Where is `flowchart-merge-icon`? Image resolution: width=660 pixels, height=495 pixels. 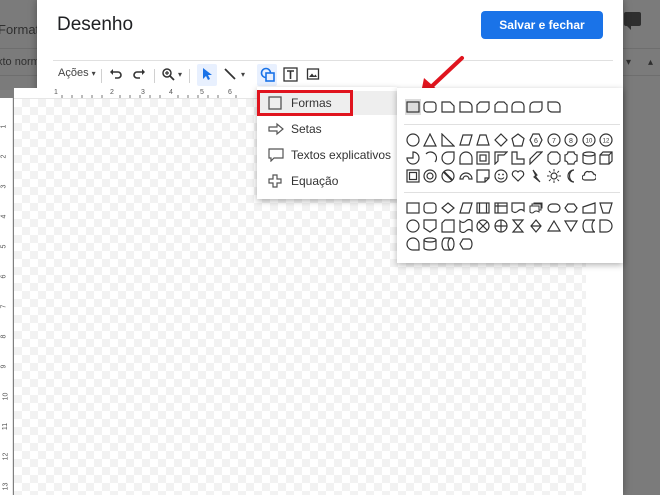
flowchart-merge-icon is located at coordinates (571, 226).